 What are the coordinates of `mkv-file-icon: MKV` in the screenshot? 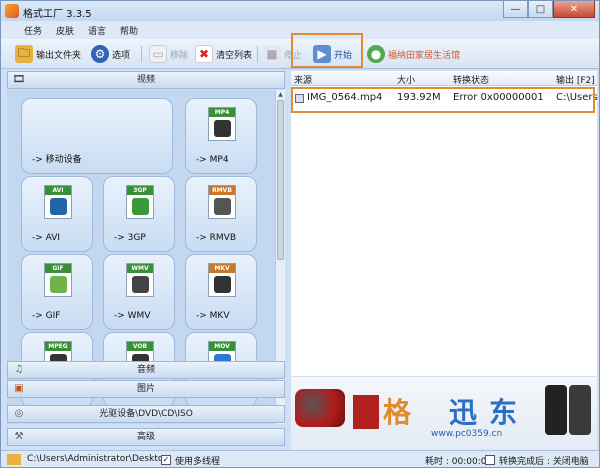 It's located at (222, 280).